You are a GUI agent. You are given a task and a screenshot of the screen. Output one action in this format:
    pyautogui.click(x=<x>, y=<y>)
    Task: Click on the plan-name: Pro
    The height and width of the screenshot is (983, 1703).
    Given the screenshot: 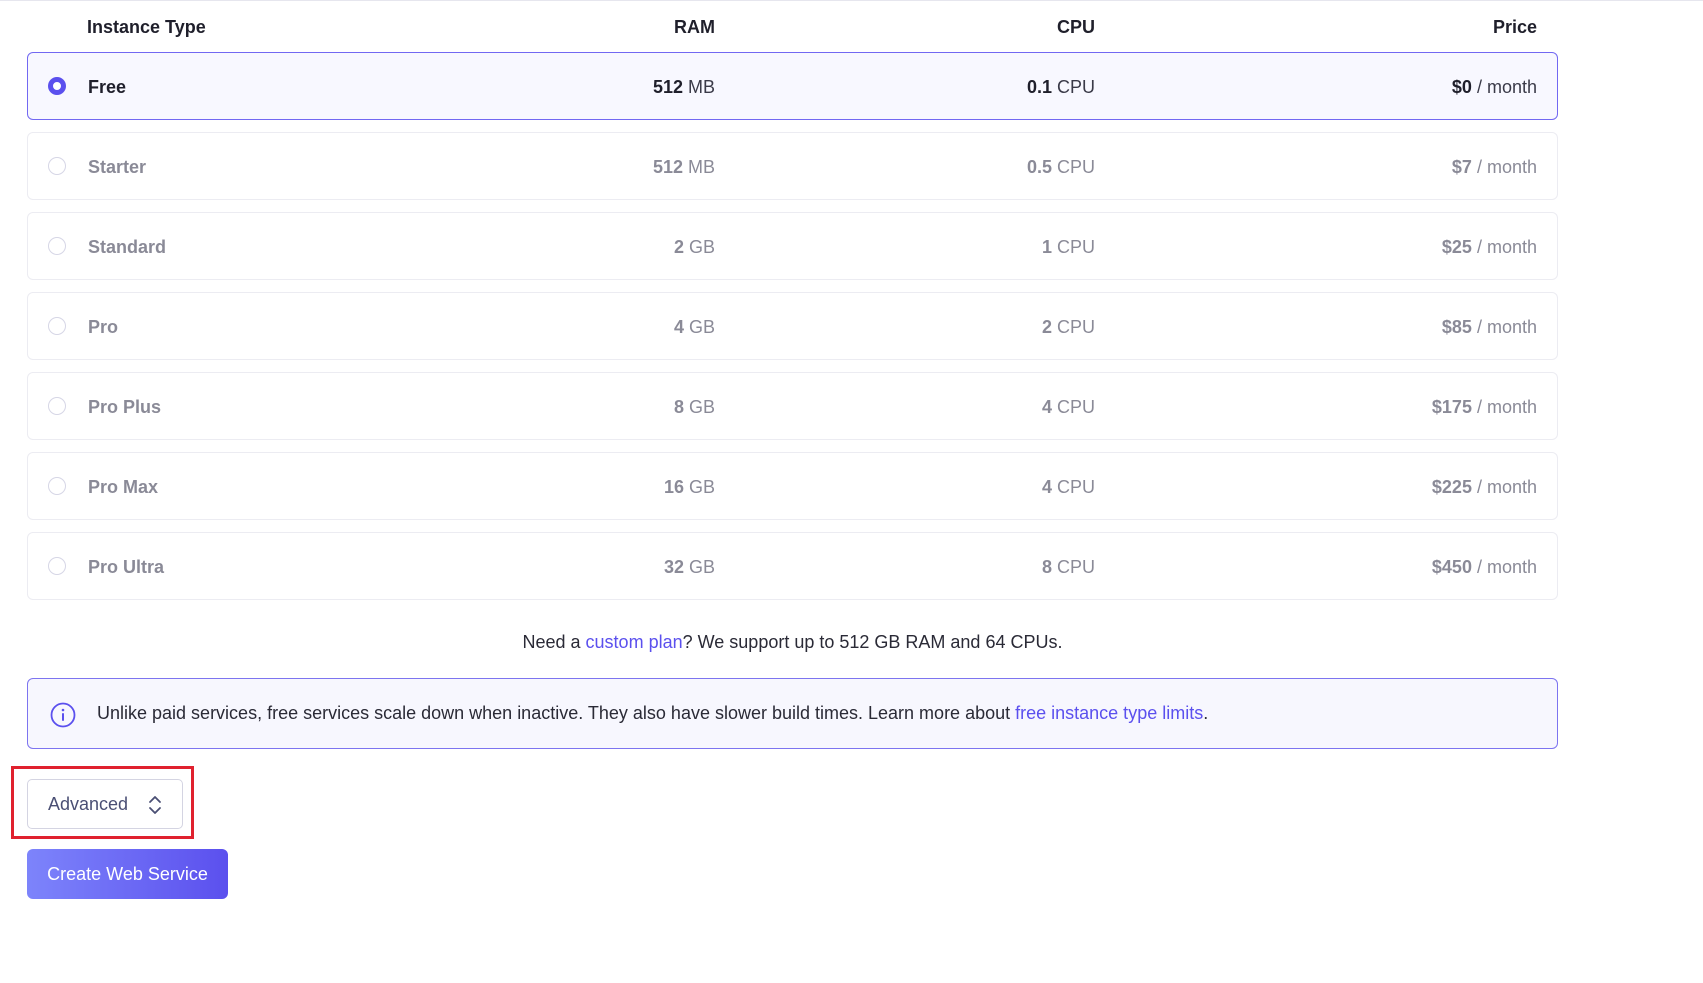 What is the action you would take?
    pyautogui.click(x=103, y=327)
    